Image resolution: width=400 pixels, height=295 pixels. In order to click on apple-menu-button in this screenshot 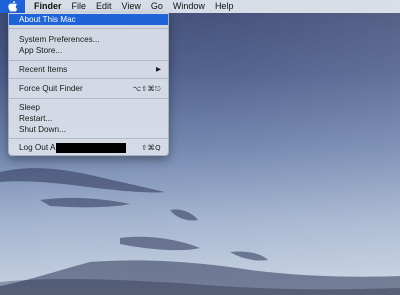, I will do `click(12, 6)`.